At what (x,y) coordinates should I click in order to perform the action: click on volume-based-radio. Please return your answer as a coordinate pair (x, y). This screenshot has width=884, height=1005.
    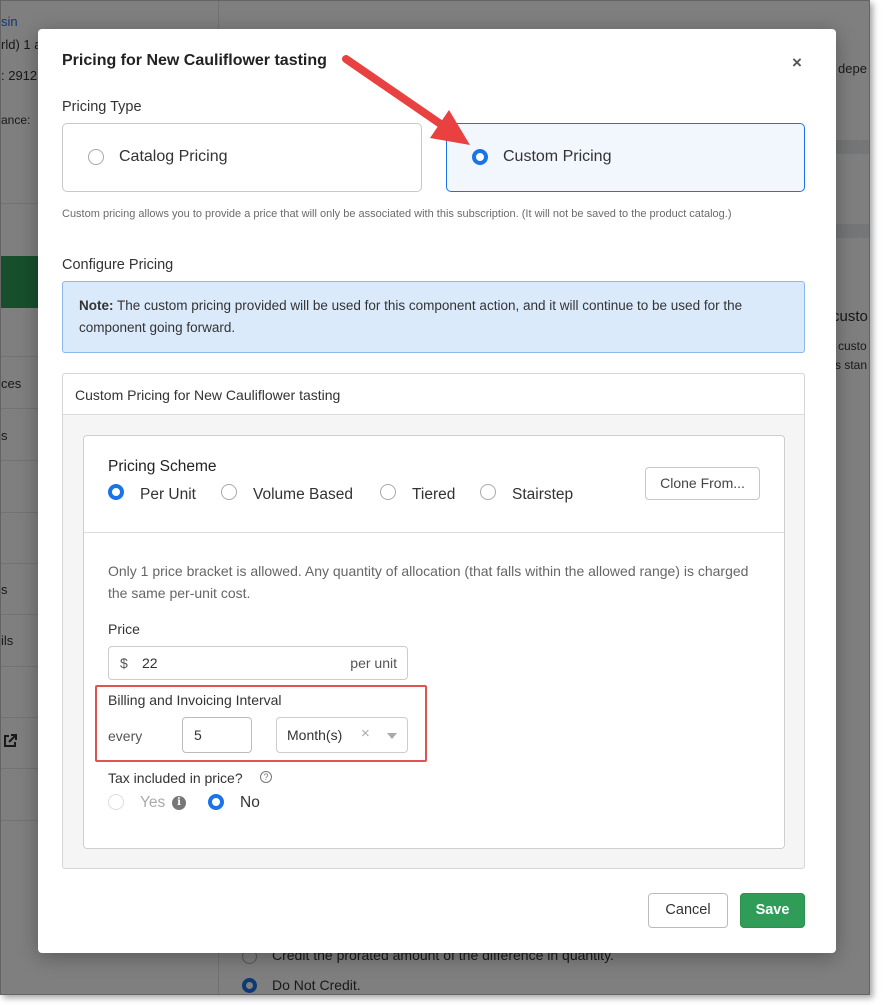
    Looking at the image, I should click on (229, 492).